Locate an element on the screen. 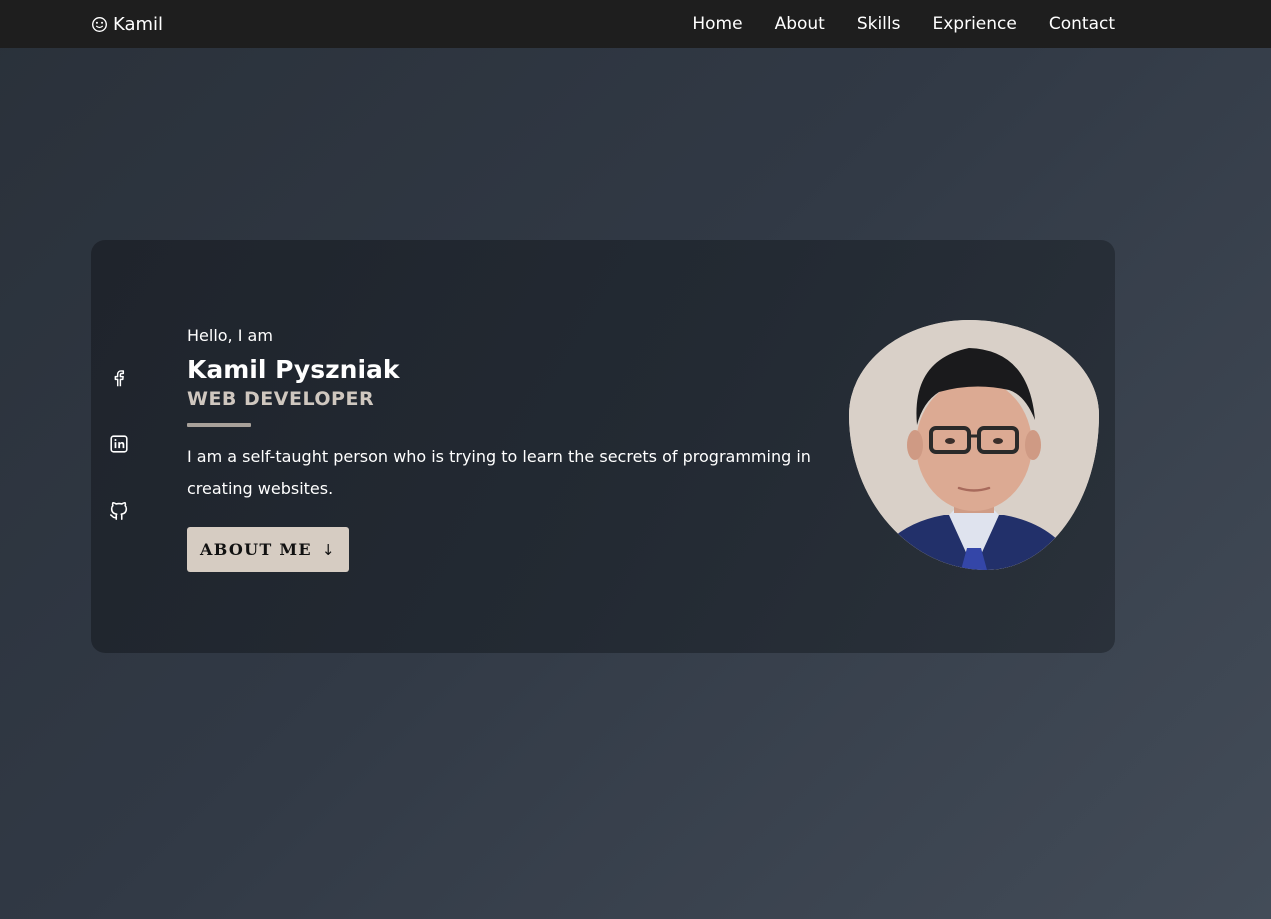 The image size is (1271, 919). about-me-button: ABOUT ME ↓ is located at coordinates (268, 549).